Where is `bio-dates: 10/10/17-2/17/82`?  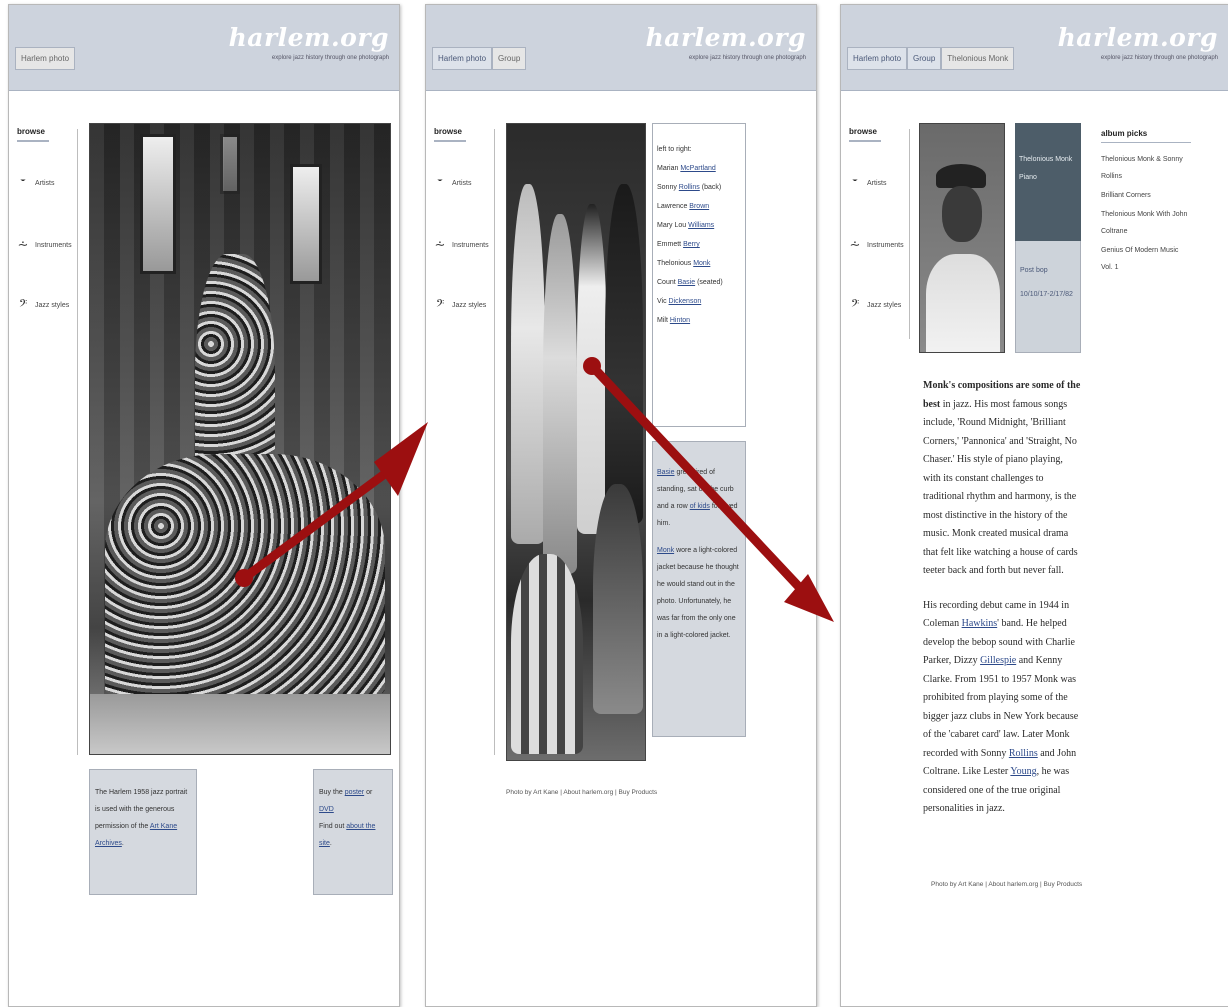
bio-dates: 10/10/17-2/17/82 is located at coordinates (1046, 294).